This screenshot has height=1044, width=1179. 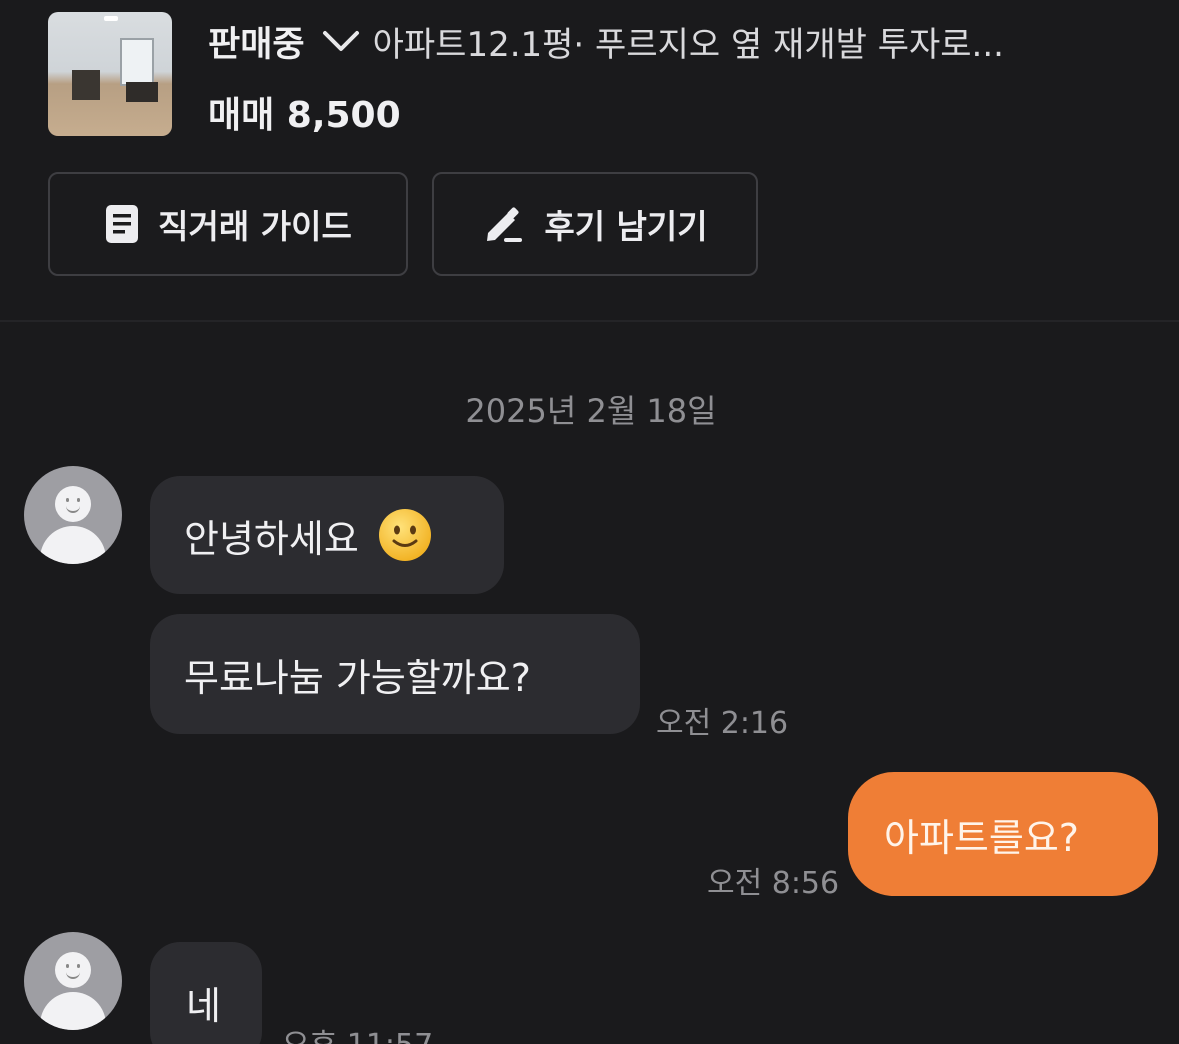 I want to click on message-timestamp: 오후 11:57, so click(x=357, y=1032).